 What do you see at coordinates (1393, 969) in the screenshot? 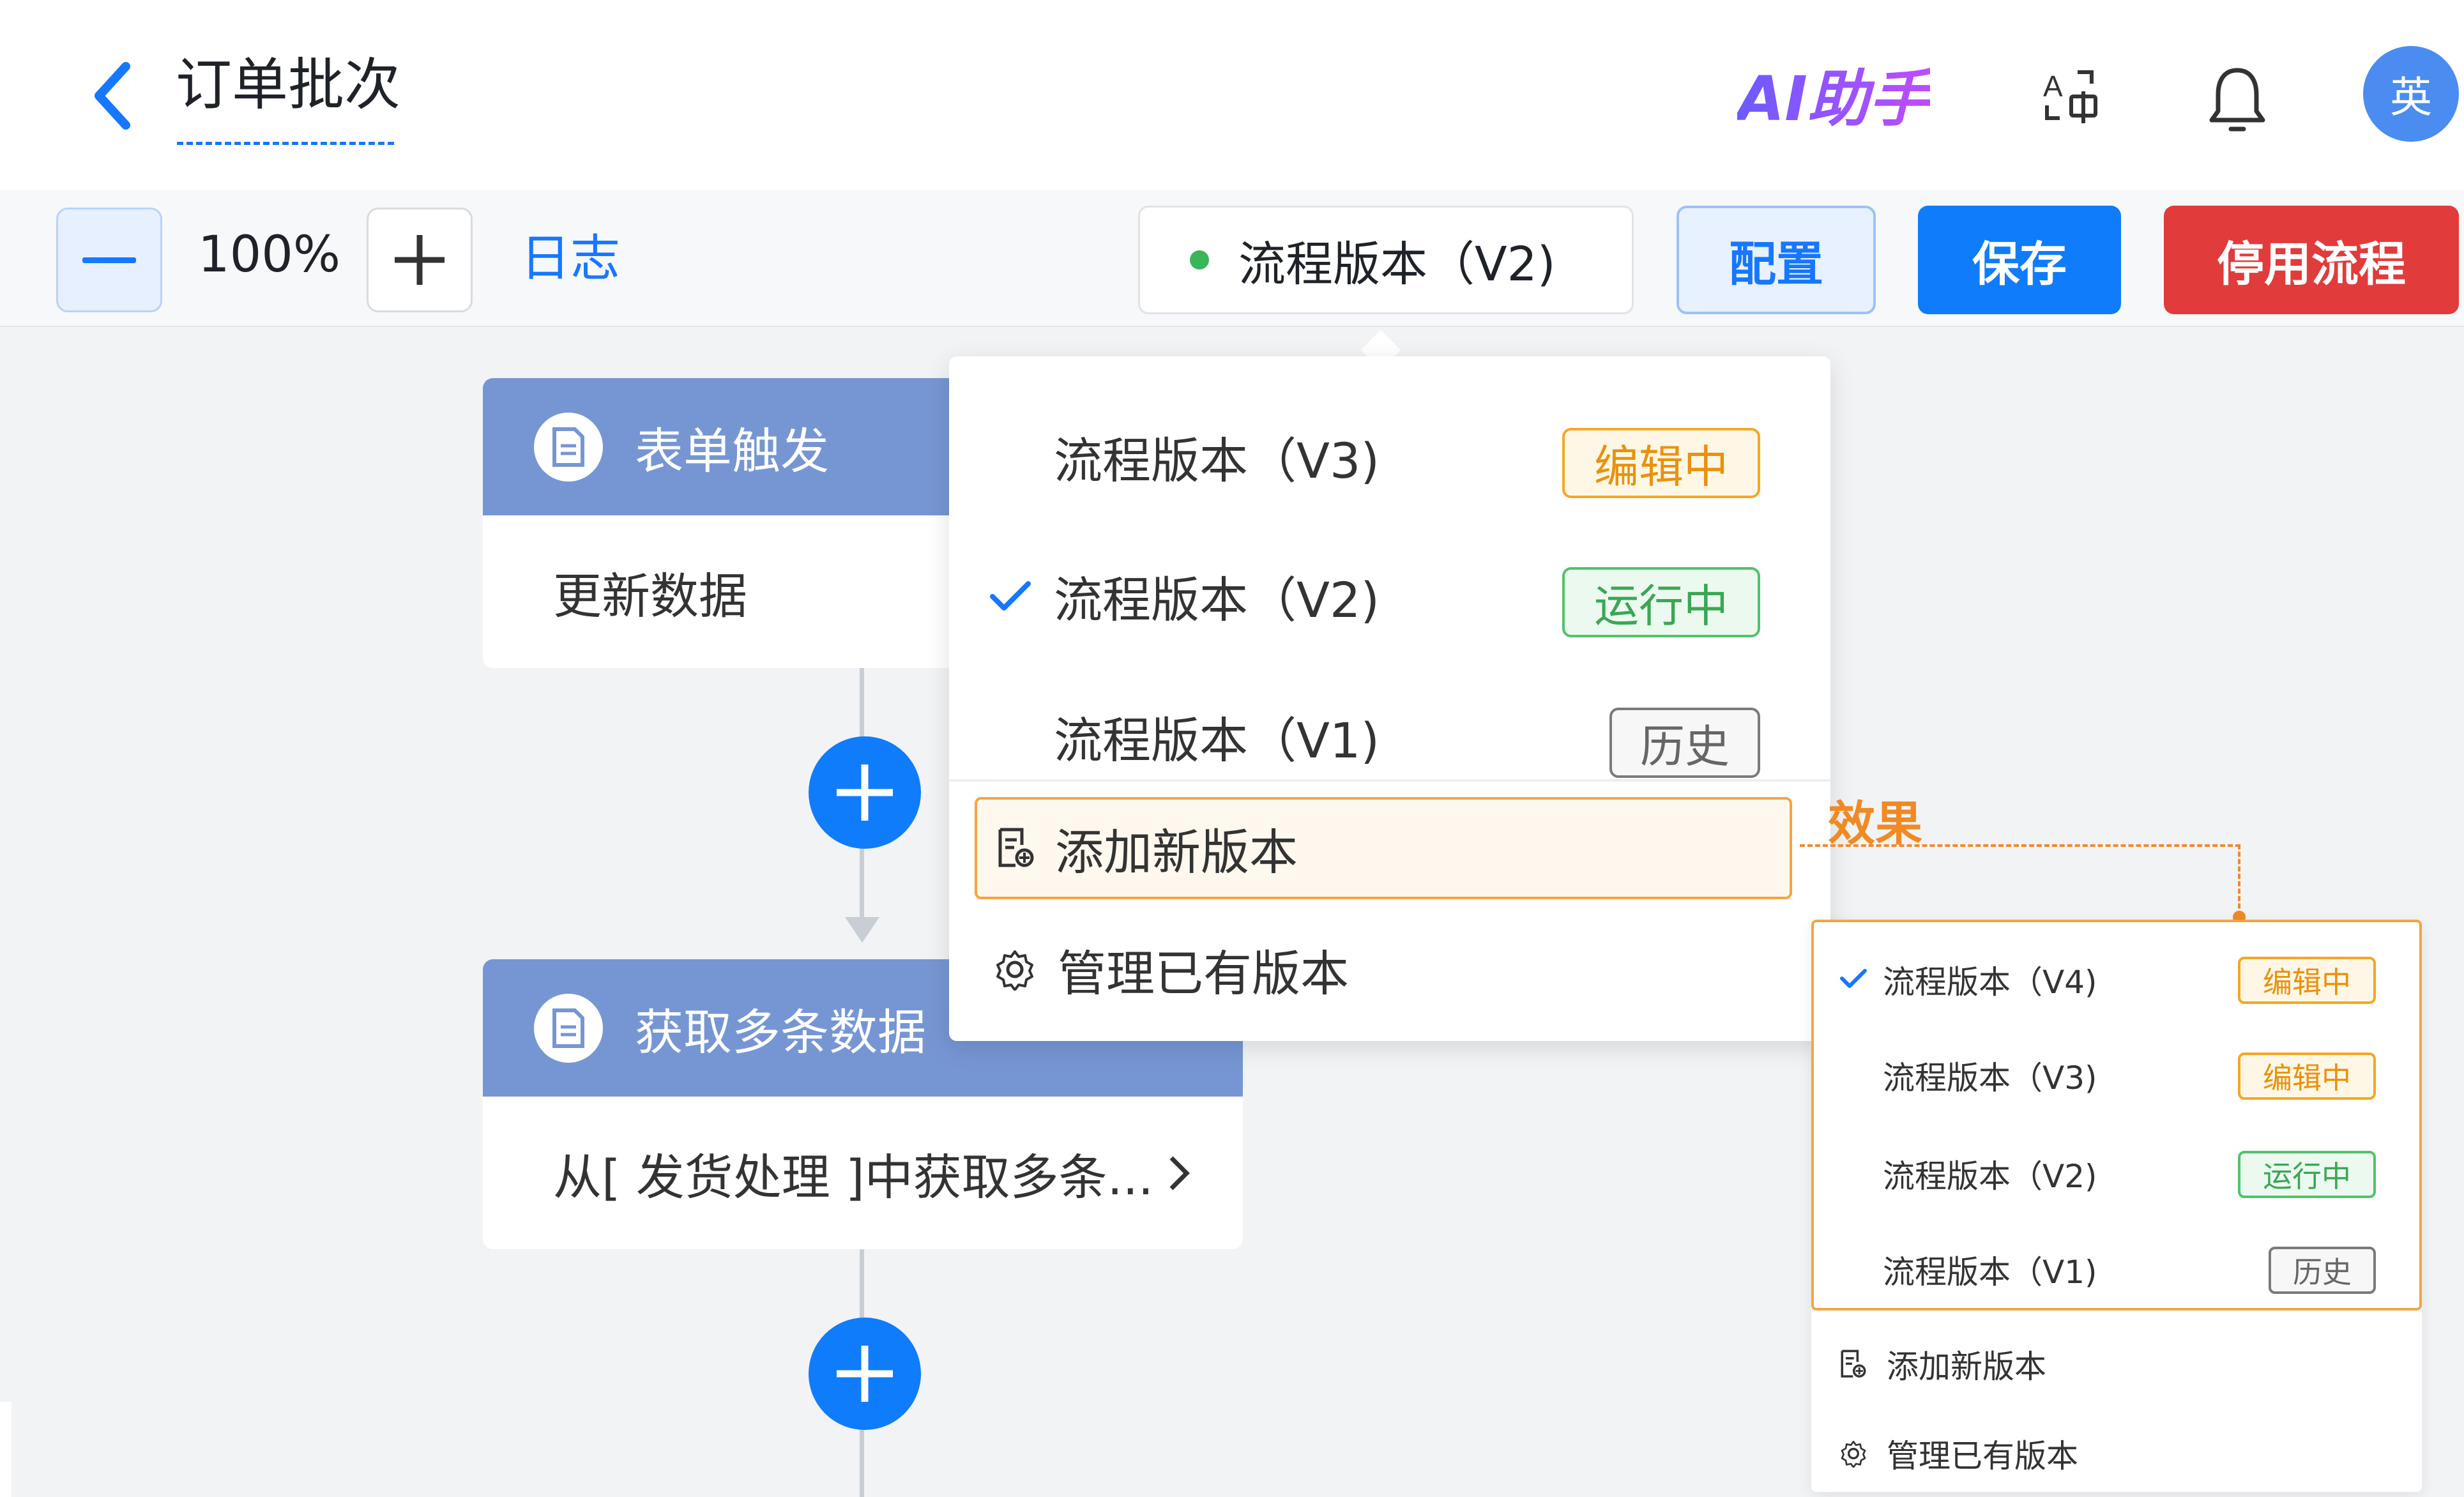
I see `manage-versions-option: 管理已有版本` at bounding box center [1393, 969].